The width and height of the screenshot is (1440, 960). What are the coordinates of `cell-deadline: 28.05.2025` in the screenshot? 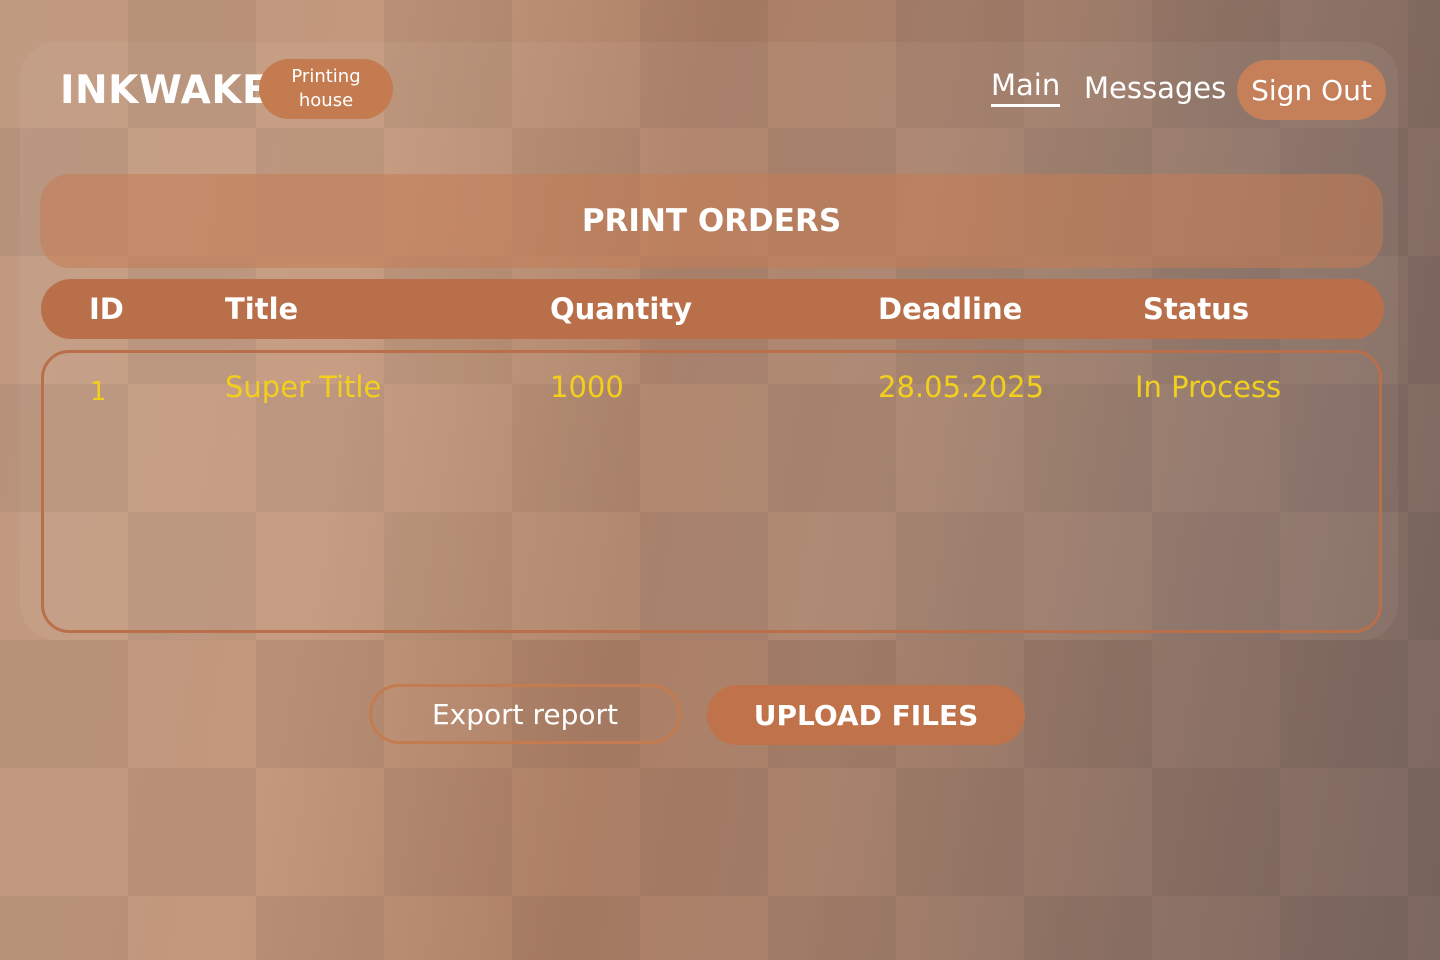 It's located at (961, 387).